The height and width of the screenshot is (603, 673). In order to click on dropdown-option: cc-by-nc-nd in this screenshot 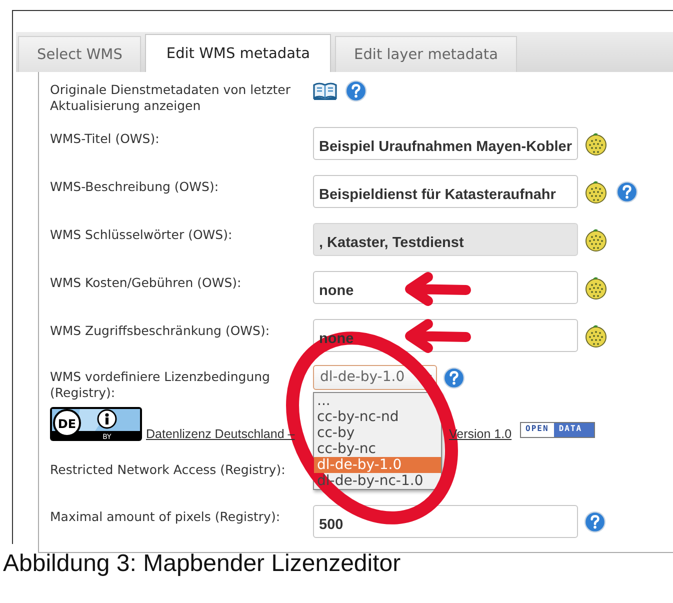, I will do `click(377, 417)`.